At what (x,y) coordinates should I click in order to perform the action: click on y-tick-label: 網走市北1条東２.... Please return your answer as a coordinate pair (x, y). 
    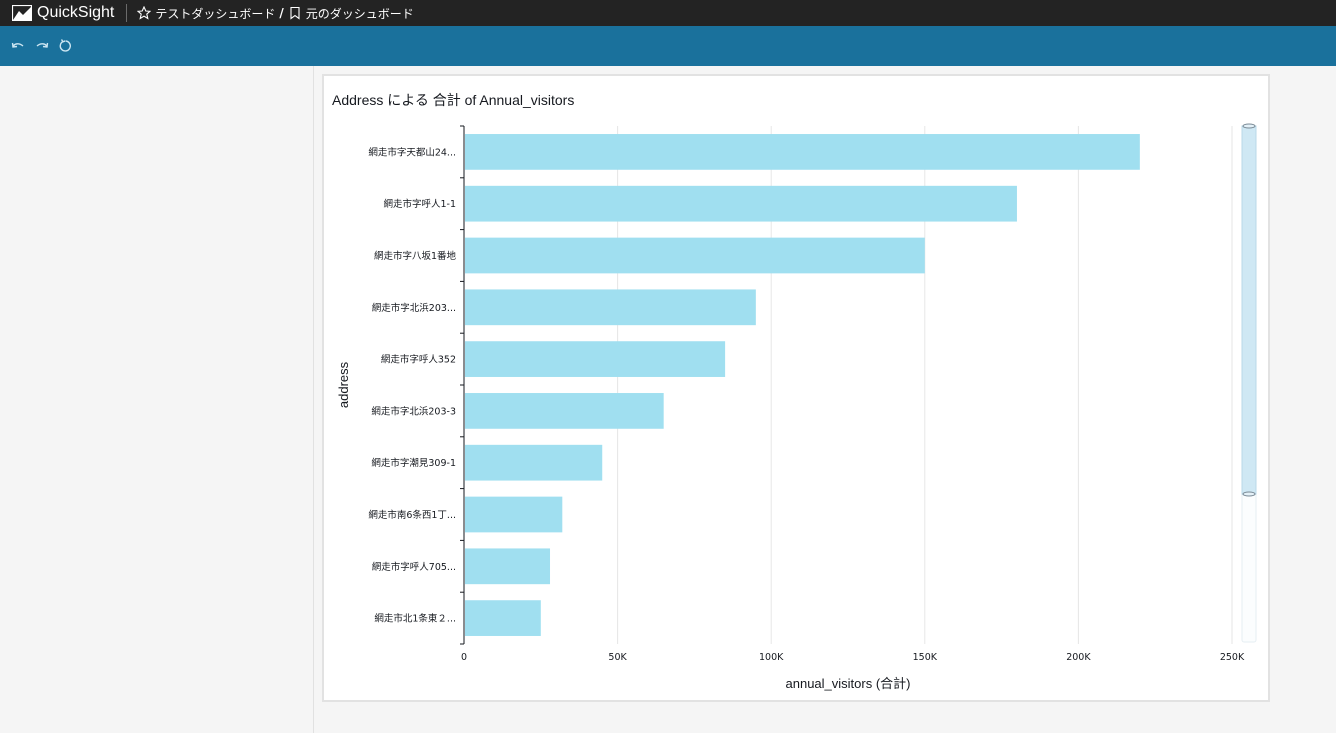
    Looking at the image, I should click on (415, 619).